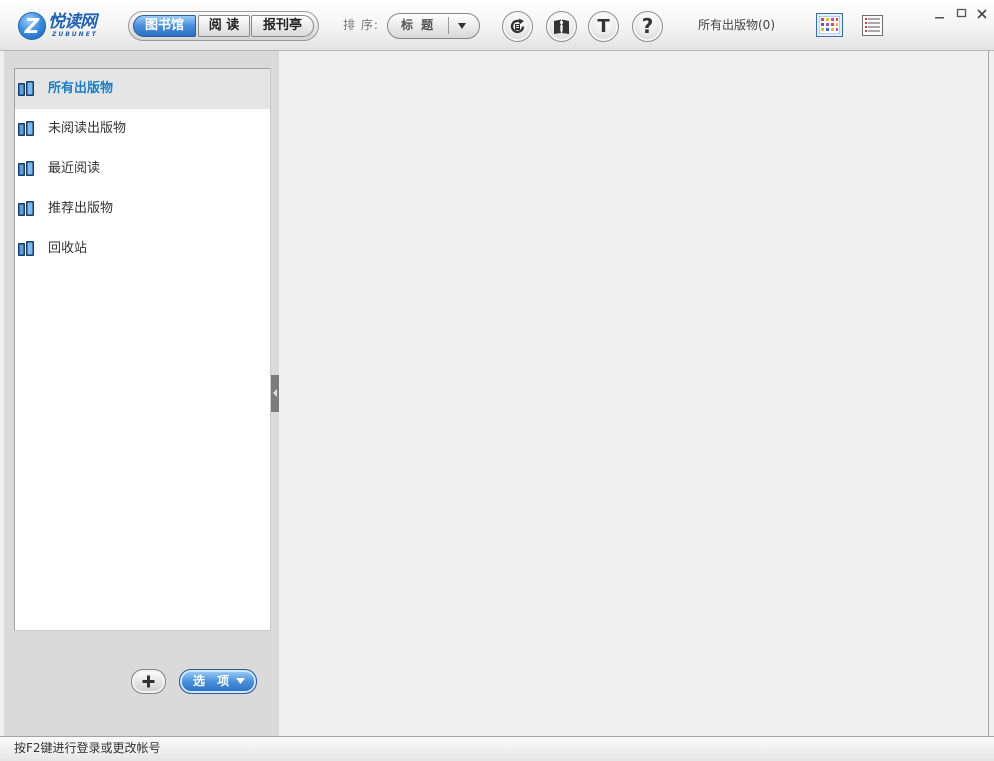 The width and height of the screenshot is (994, 761). Describe the element at coordinates (962, 14) in the screenshot. I see `maximize-icon` at that location.